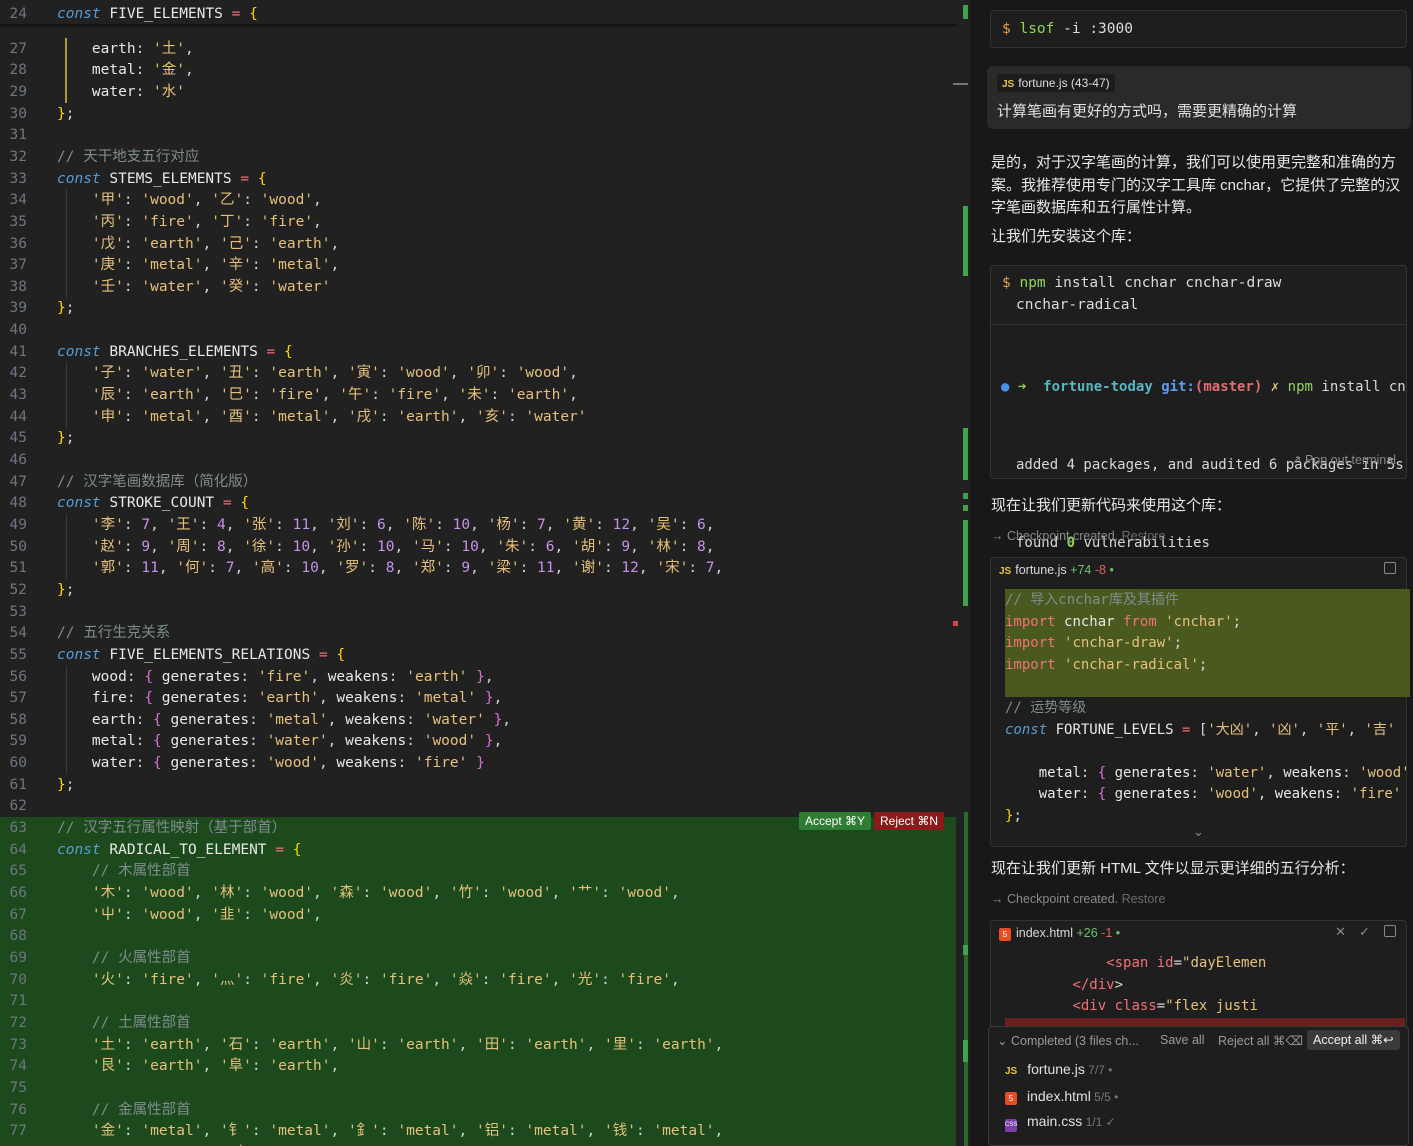 Image resolution: width=1413 pixels, height=1146 pixels. Describe the element at coordinates (478, 612) in the screenshot. I see `code-line: 53` at that location.